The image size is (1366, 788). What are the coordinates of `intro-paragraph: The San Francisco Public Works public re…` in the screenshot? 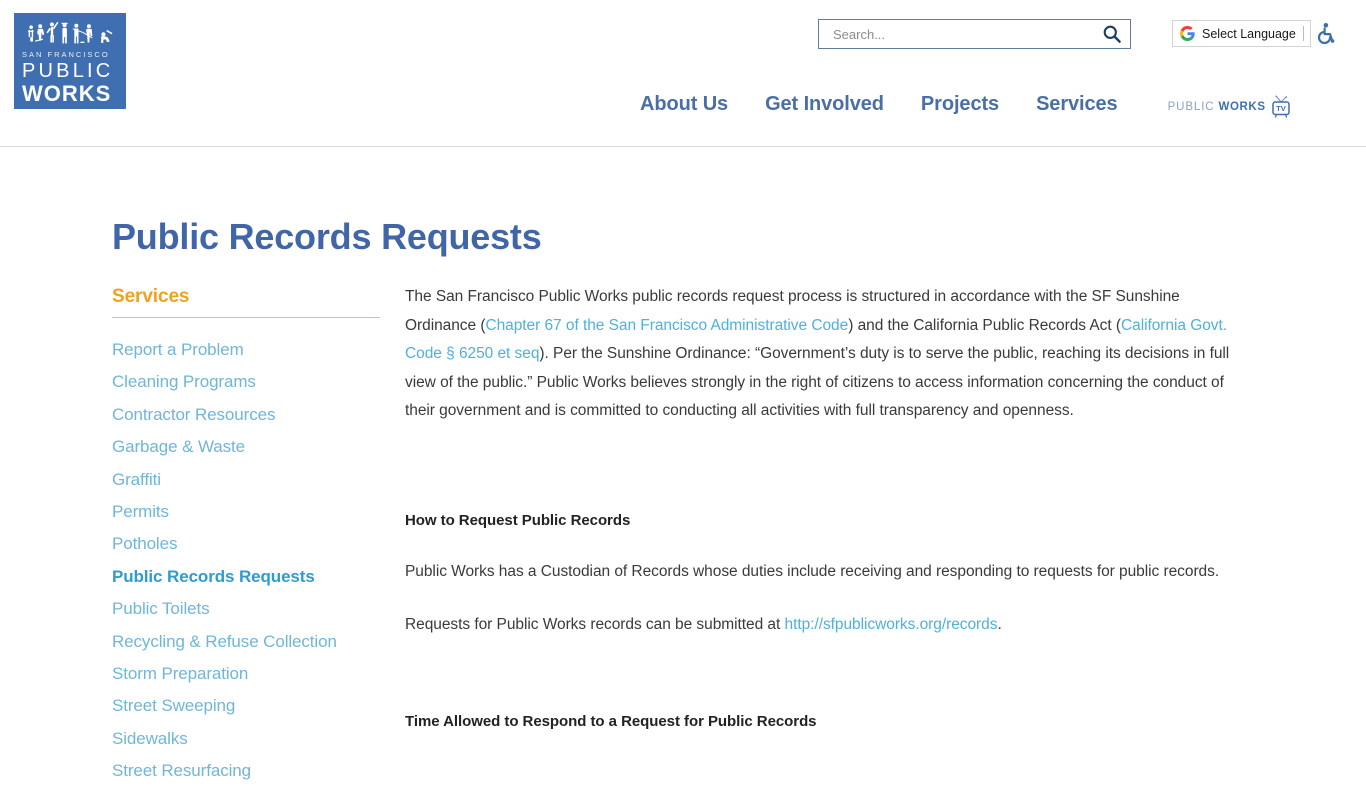 It's located at (827, 354).